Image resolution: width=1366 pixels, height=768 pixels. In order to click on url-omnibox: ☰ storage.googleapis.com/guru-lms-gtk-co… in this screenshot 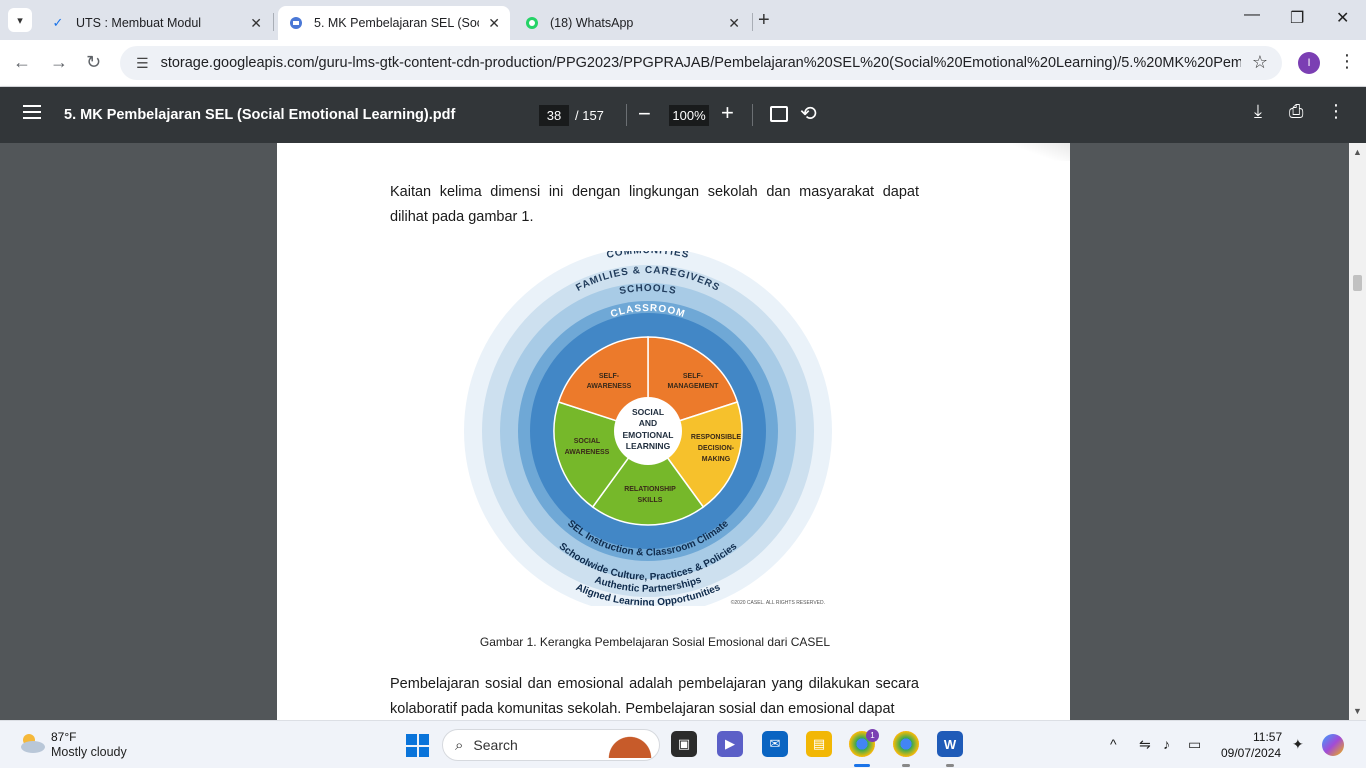, I will do `click(701, 63)`.